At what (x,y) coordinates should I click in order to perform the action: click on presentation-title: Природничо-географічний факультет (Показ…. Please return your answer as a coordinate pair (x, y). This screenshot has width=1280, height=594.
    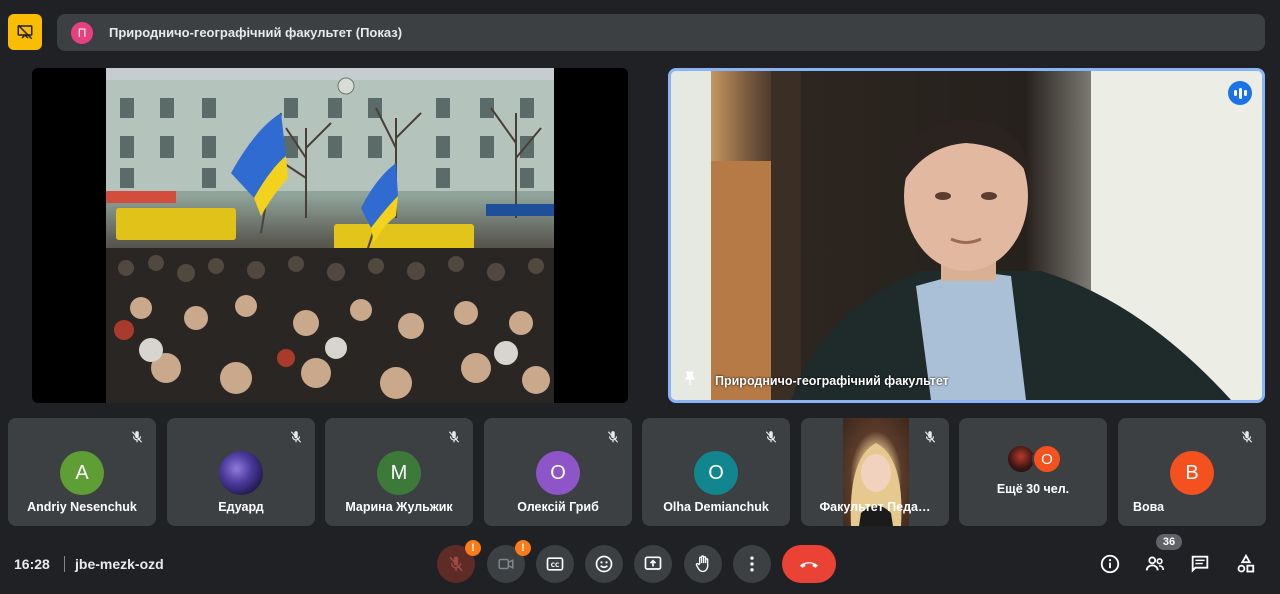
    Looking at the image, I should click on (256, 32).